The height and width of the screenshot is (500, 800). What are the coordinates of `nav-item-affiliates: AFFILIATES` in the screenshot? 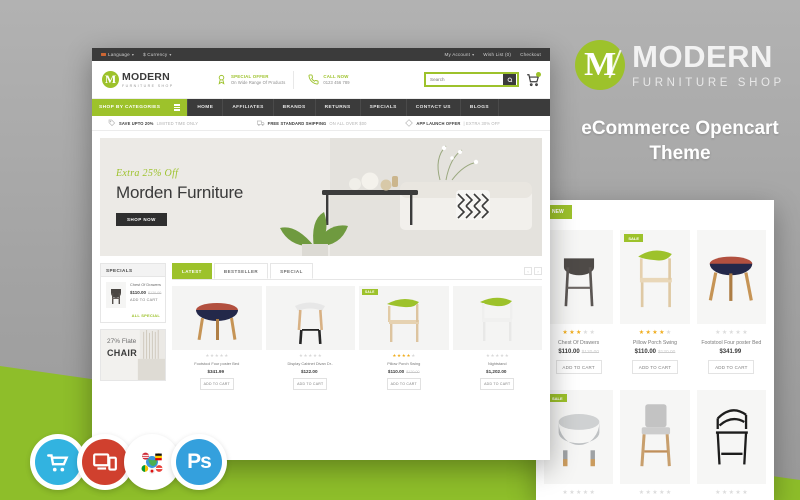 It's located at (248, 107).